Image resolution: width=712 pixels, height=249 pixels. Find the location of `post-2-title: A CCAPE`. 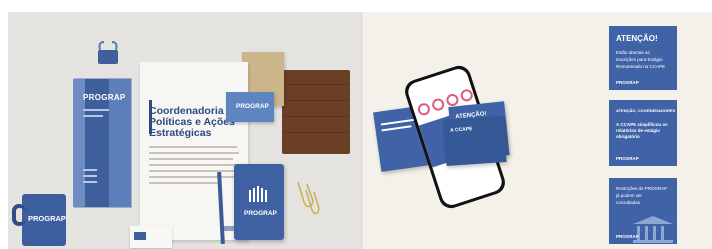

post-2-title: A CCAPE is located at coordinates (461, 130).